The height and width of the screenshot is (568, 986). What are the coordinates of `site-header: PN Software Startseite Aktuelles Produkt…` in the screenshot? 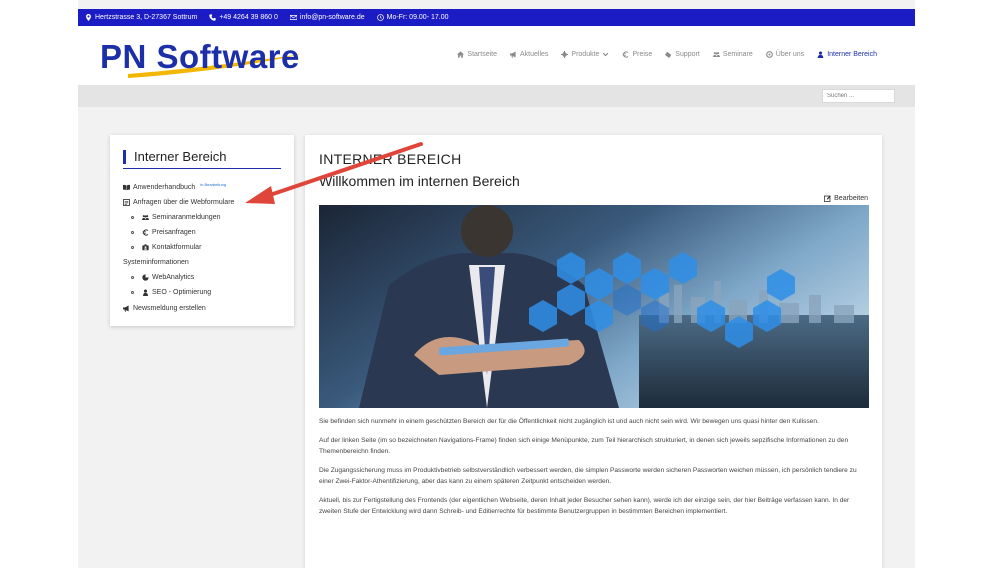 It's located at (496, 55).